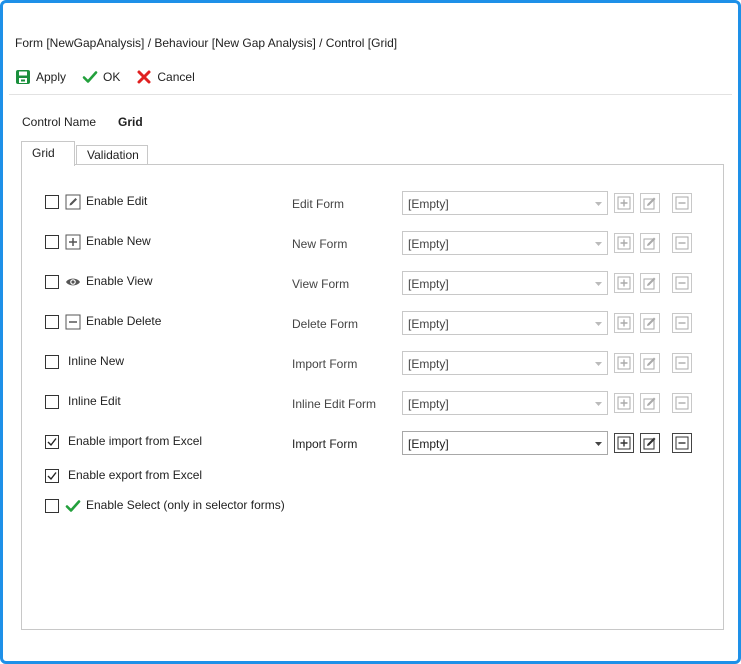  Describe the element at coordinates (52, 402) in the screenshot. I see `inline-edit-checkbox` at that location.